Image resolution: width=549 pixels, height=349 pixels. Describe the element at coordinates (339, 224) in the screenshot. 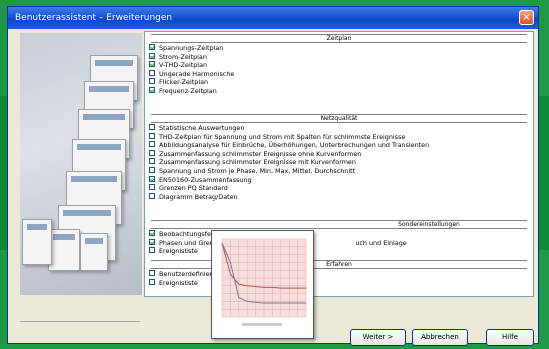

I see `group-header-sondereinstellungen: Sondereinstellungen` at that location.